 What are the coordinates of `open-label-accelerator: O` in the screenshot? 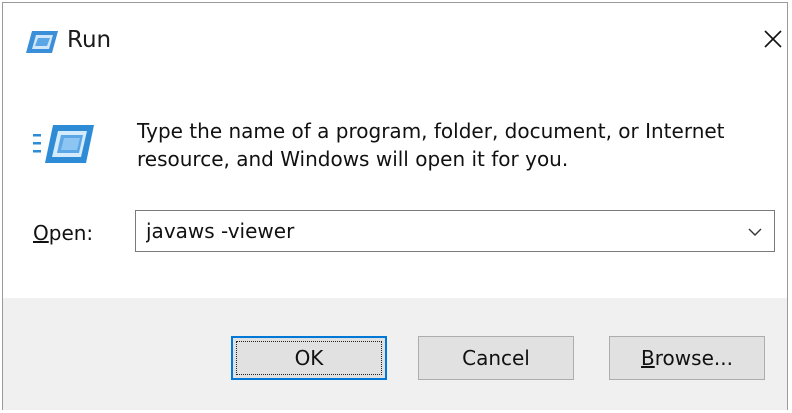 It's located at (41, 233).